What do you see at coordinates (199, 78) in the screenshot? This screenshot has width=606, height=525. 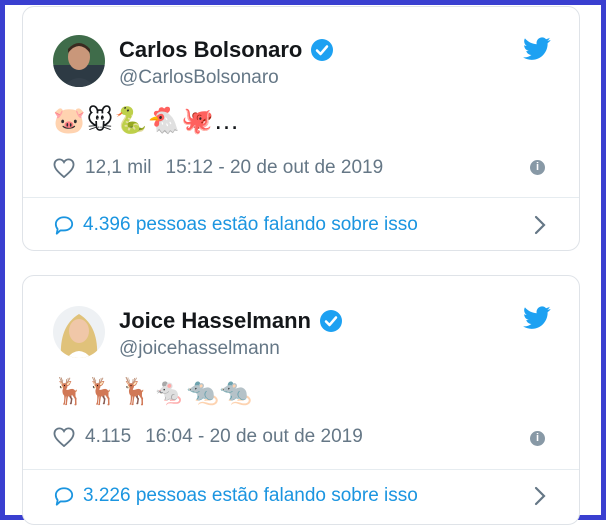 I see `user-handle: @CarlosBolsonaro` at bounding box center [199, 78].